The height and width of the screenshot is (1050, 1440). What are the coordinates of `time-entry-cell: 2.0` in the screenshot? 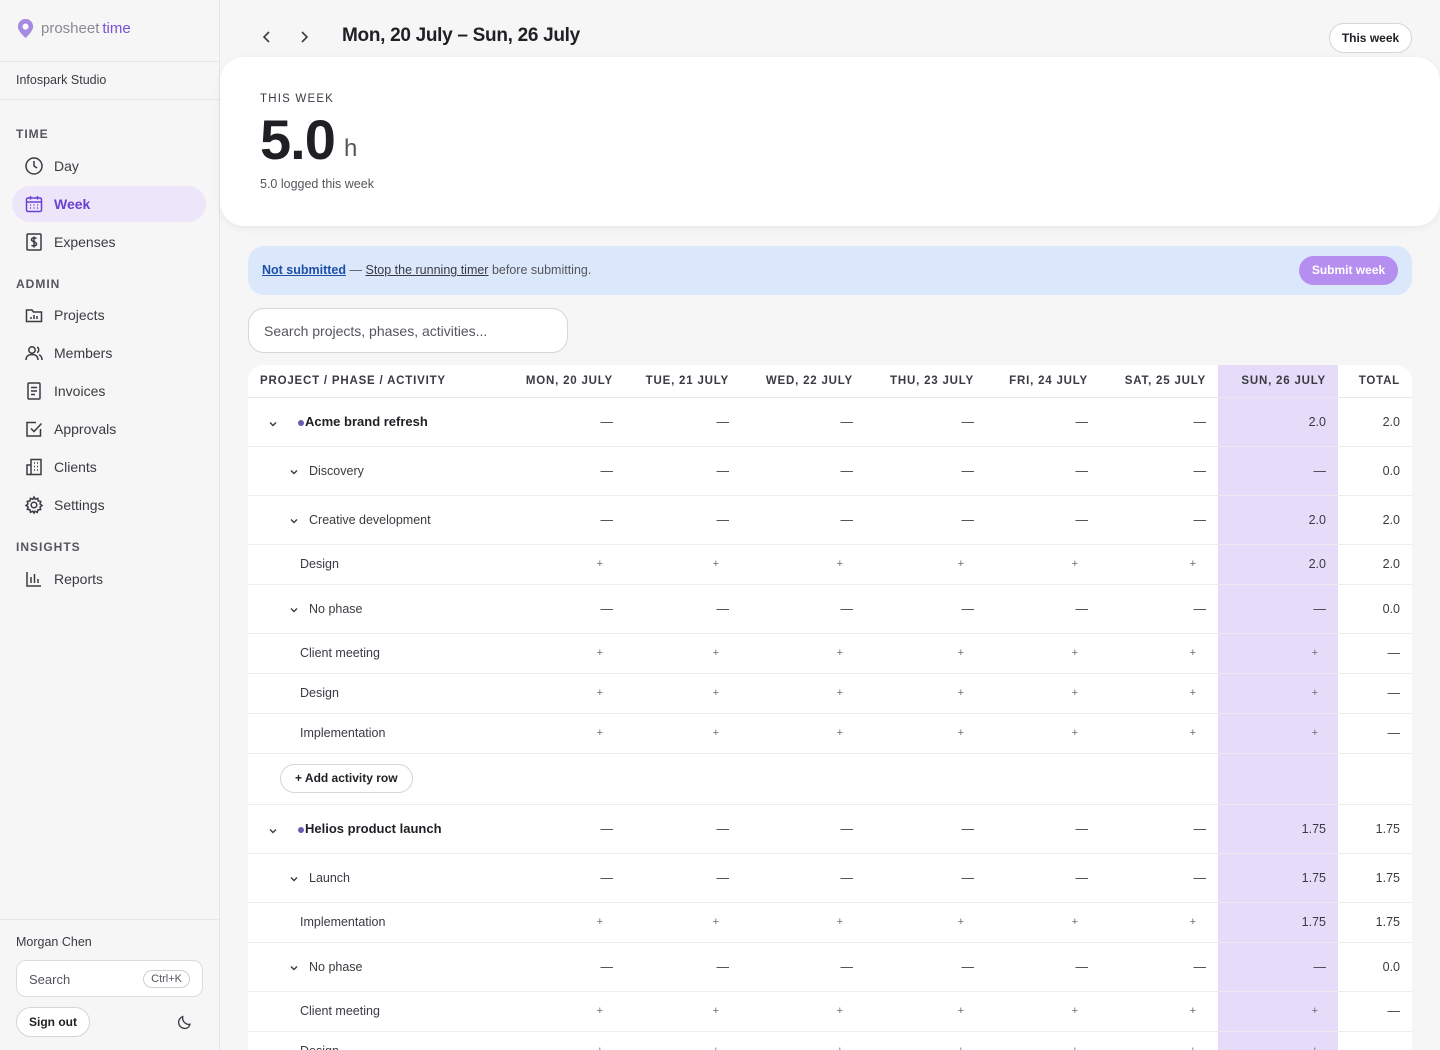 It's located at (1278, 564).